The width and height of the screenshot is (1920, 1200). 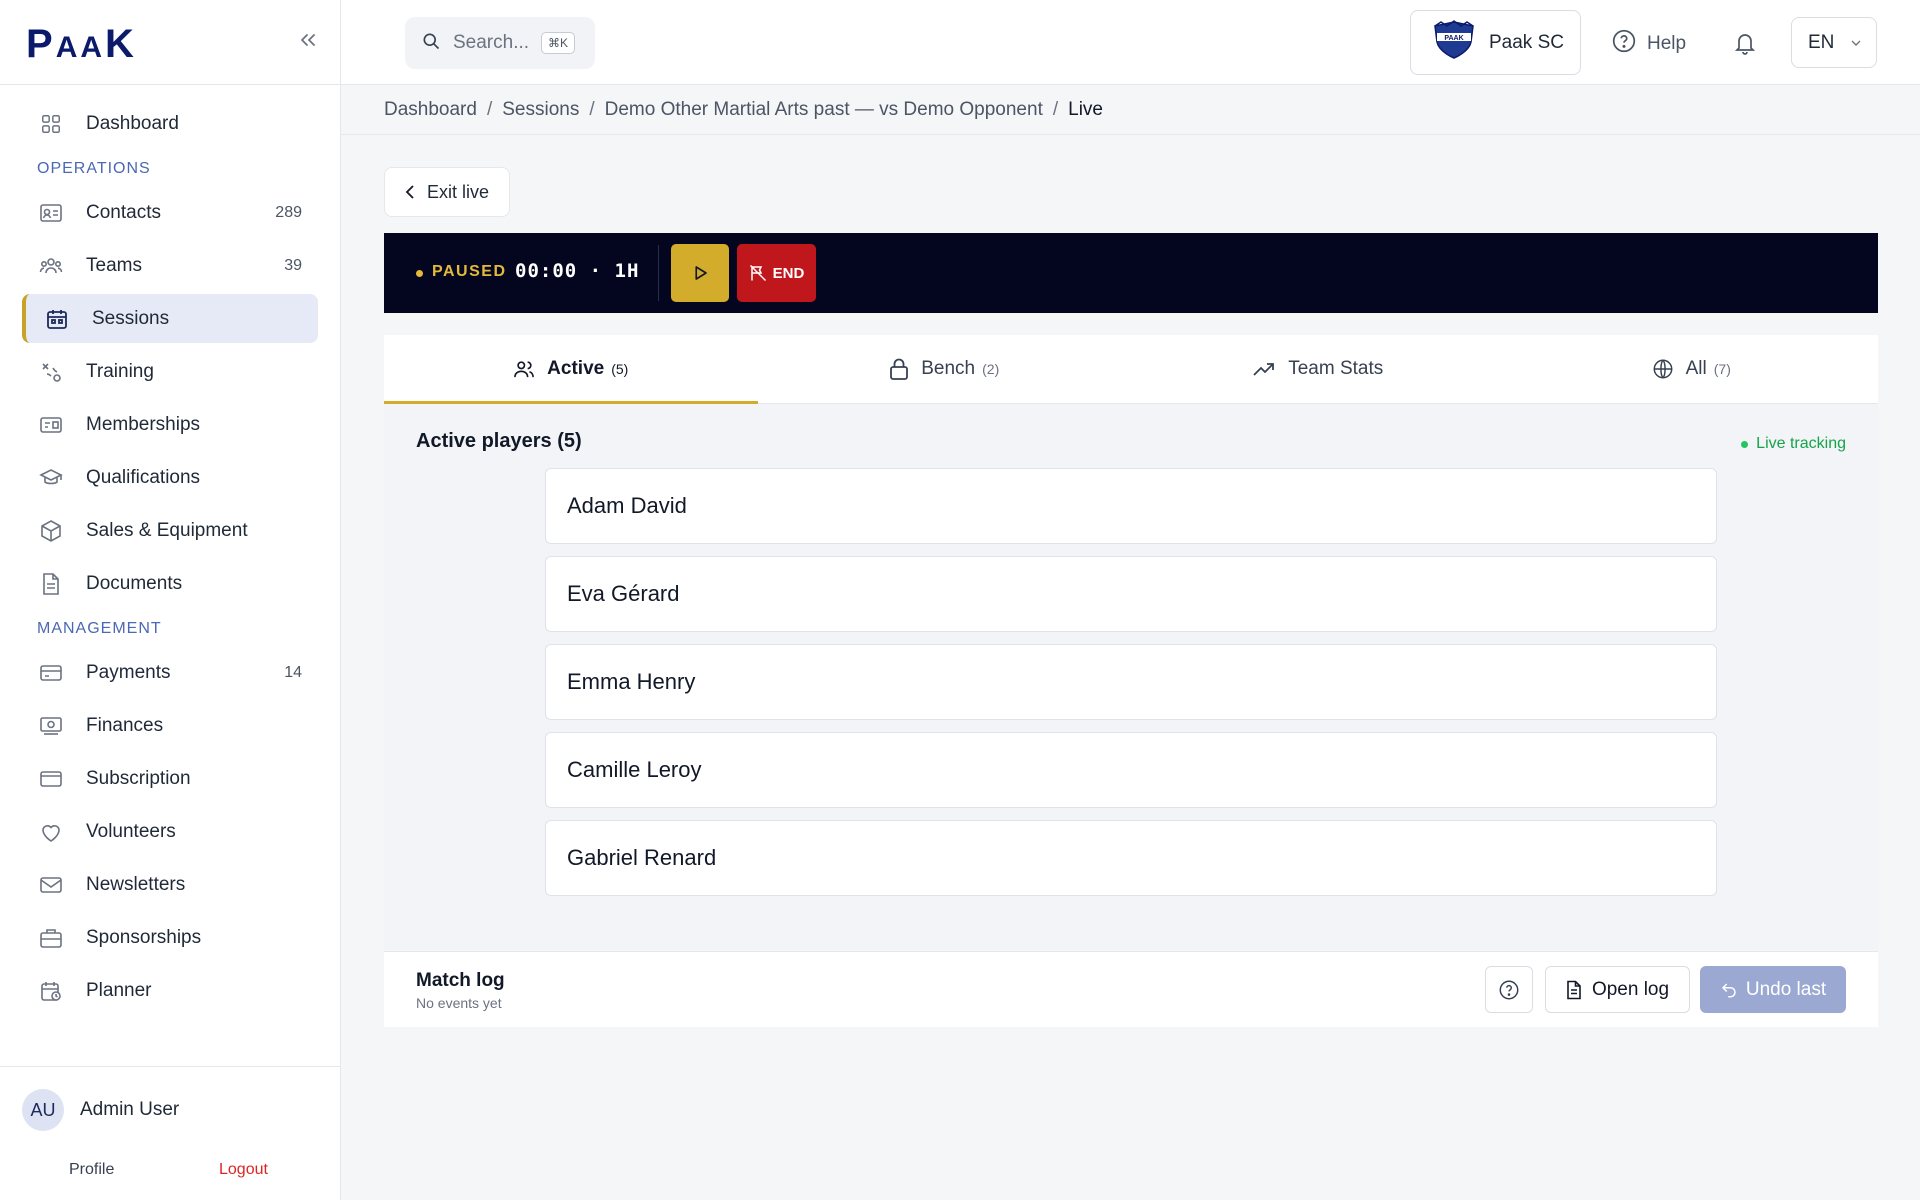 I want to click on sidebar-item-label: Finances, so click(x=125, y=725).